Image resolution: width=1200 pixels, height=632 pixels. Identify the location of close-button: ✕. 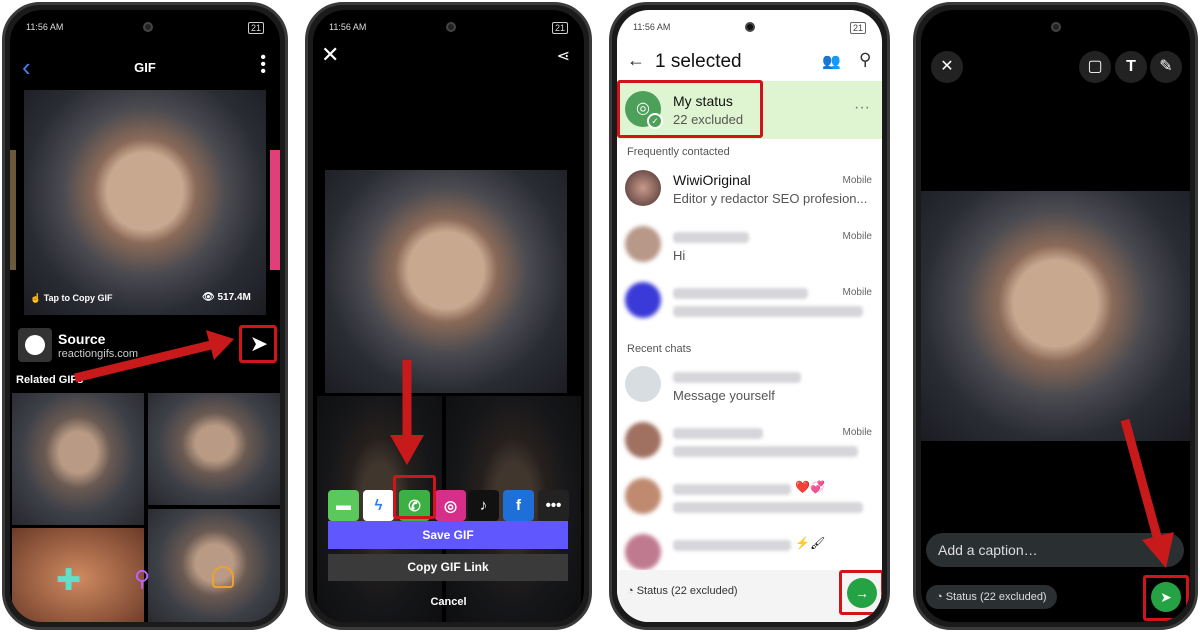
(947, 67).